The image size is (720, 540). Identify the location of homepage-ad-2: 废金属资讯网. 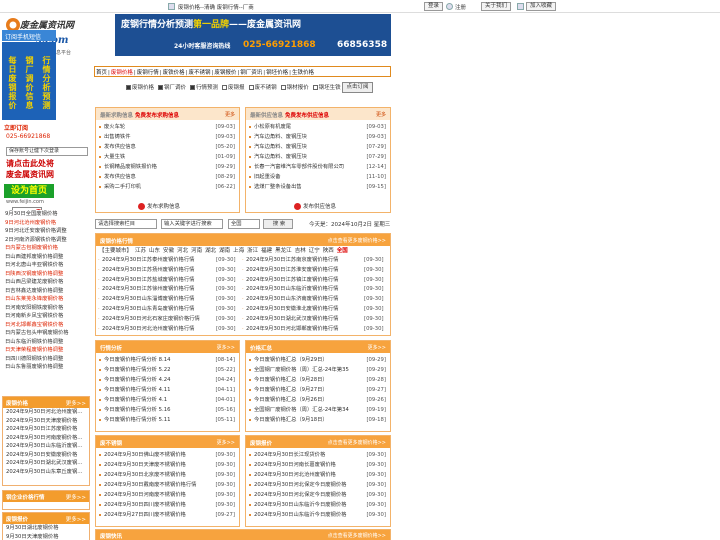
(30, 174).